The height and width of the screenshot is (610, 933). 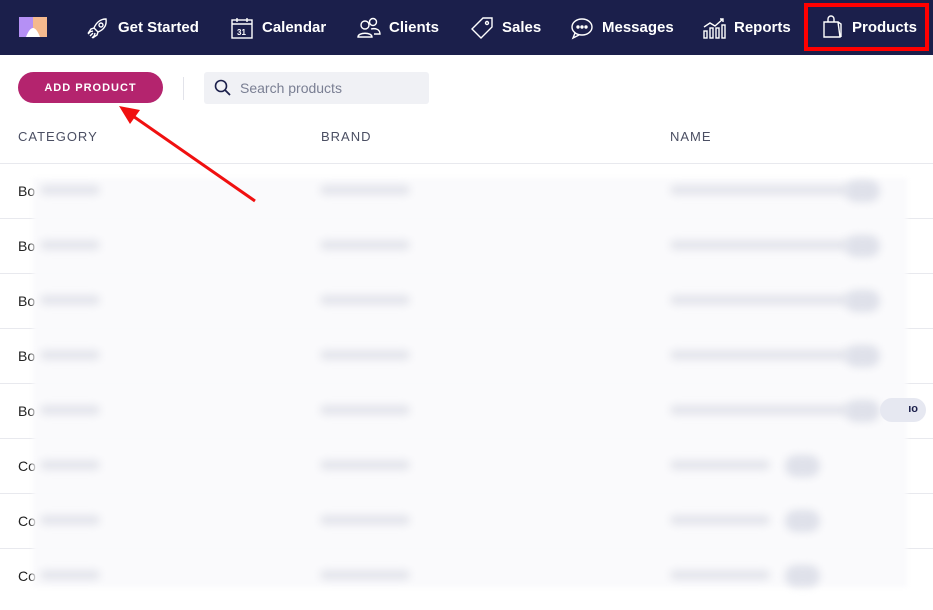 What do you see at coordinates (58, 136) in the screenshot?
I see `column-header-category: CATEGORY` at bounding box center [58, 136].